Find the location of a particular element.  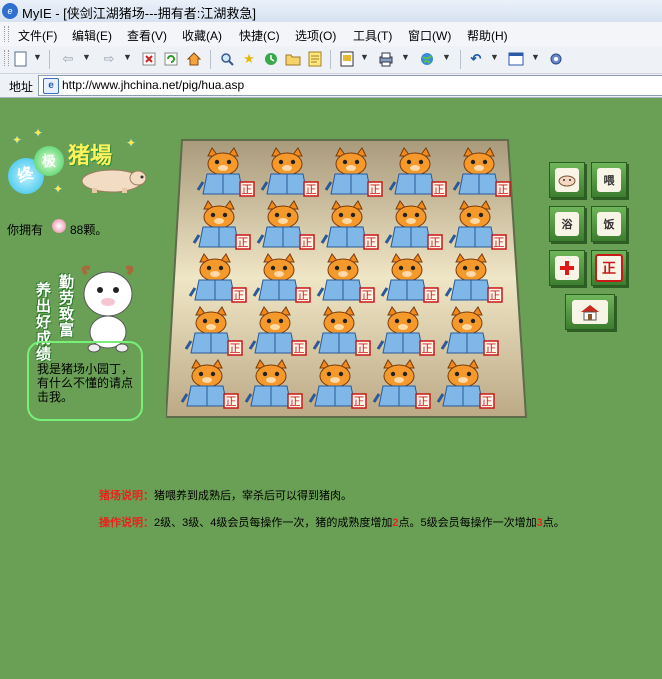

window-dropdown-icon: ▼ is located at coordinates (535, 57).